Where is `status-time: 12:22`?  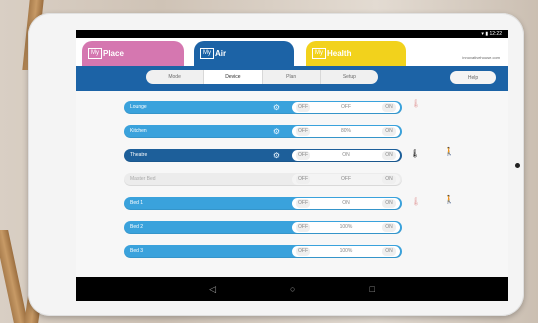 status-time: 12:22 is located at coordinates (495, 34).